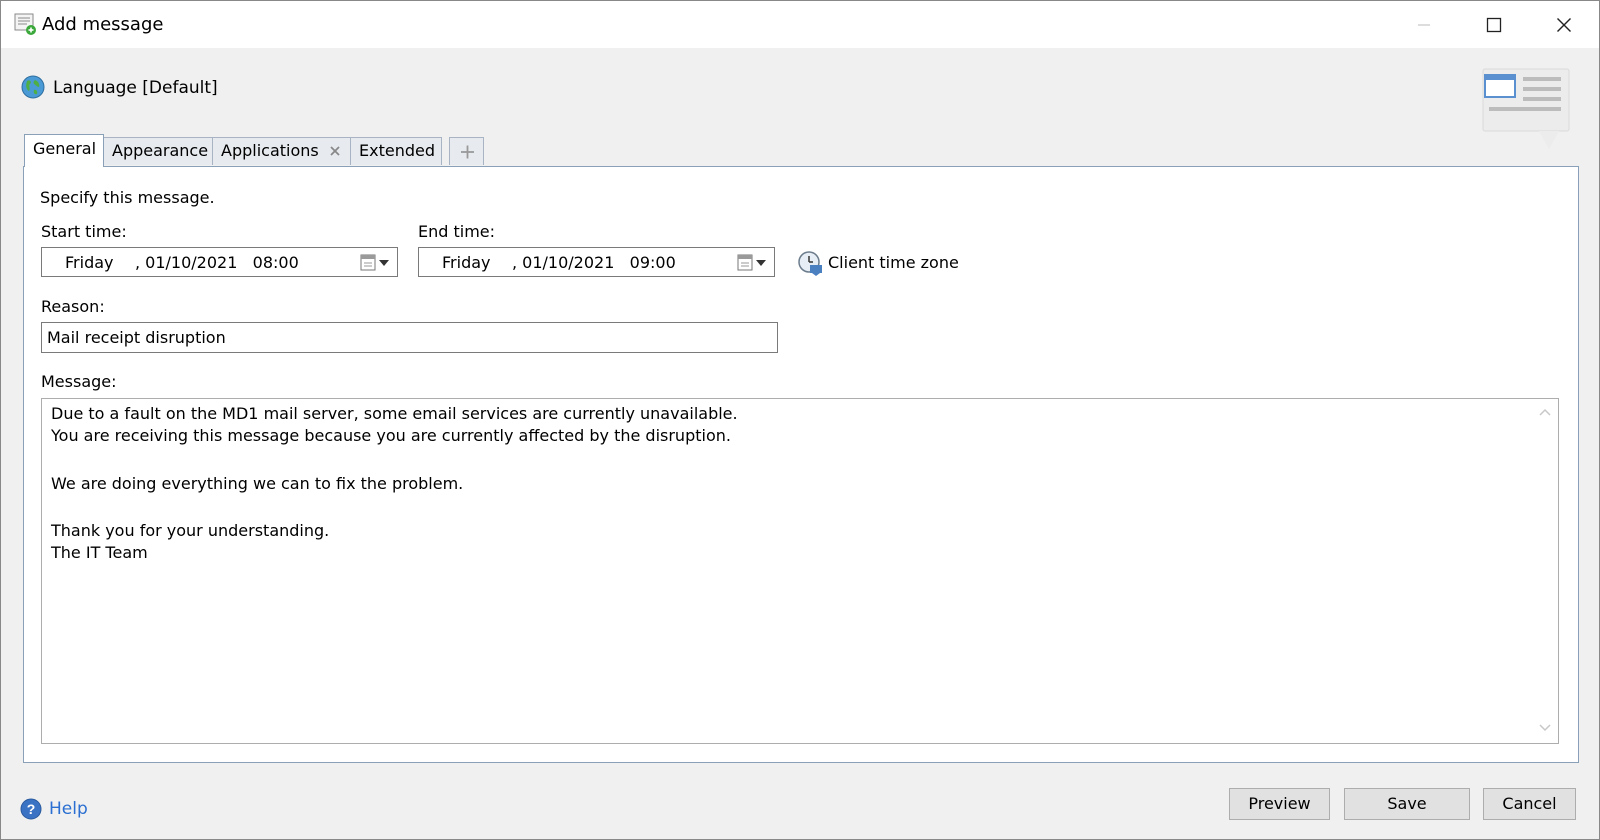 The width and height of the screenshot is (1600, 840). I want to click on globe-icon, so click(33, 87).